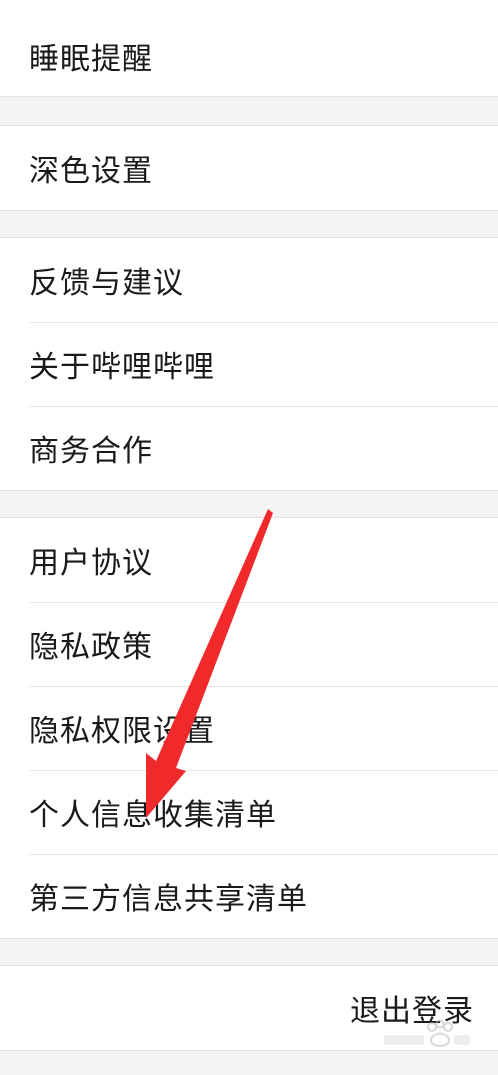 The width and height of the screenshot is (498, 1075). I want to click on settings-row-sleep-reminder: 睡眠提醒, so click(249, 48).